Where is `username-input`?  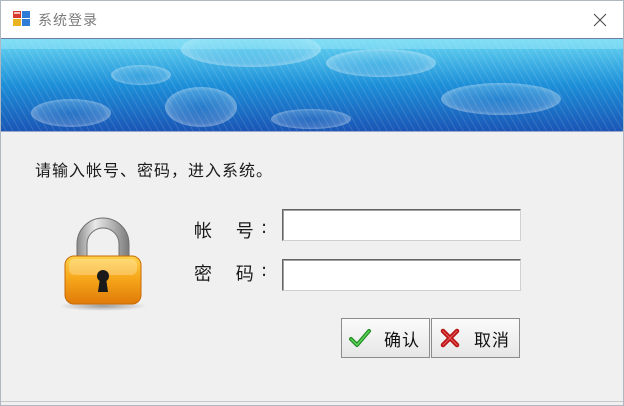 username-input is located at coordinates (401, 225).